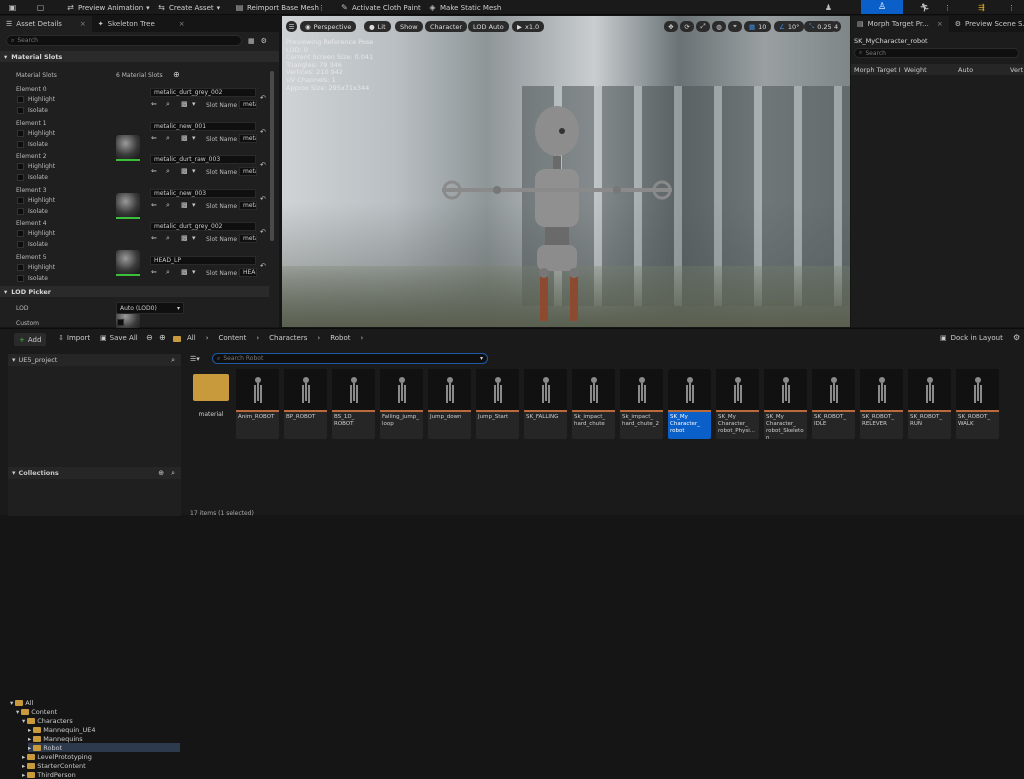 This screenshot has height=779, width=1024. Describe the element at coordinates (828, 7) in the screenshot. I see `skeleton-mode-icon: ♟` at that location.